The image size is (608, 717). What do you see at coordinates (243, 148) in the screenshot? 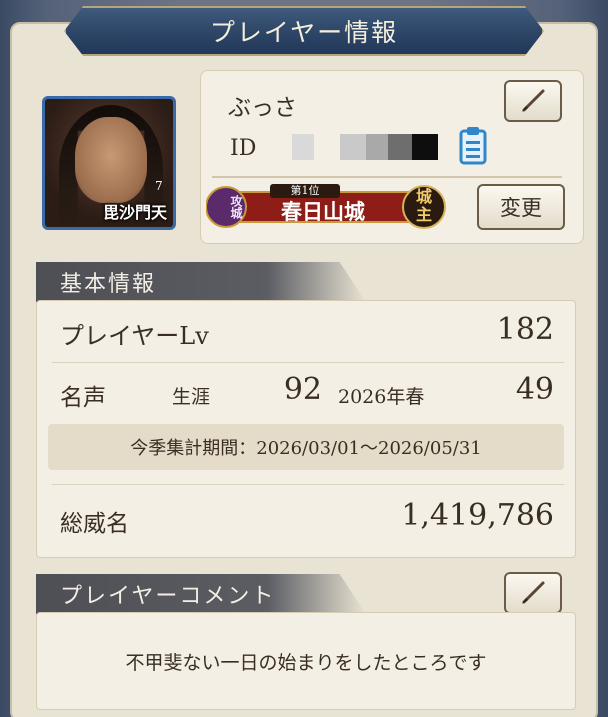
I see `id-label: ID` at bounding box center [243, 148].